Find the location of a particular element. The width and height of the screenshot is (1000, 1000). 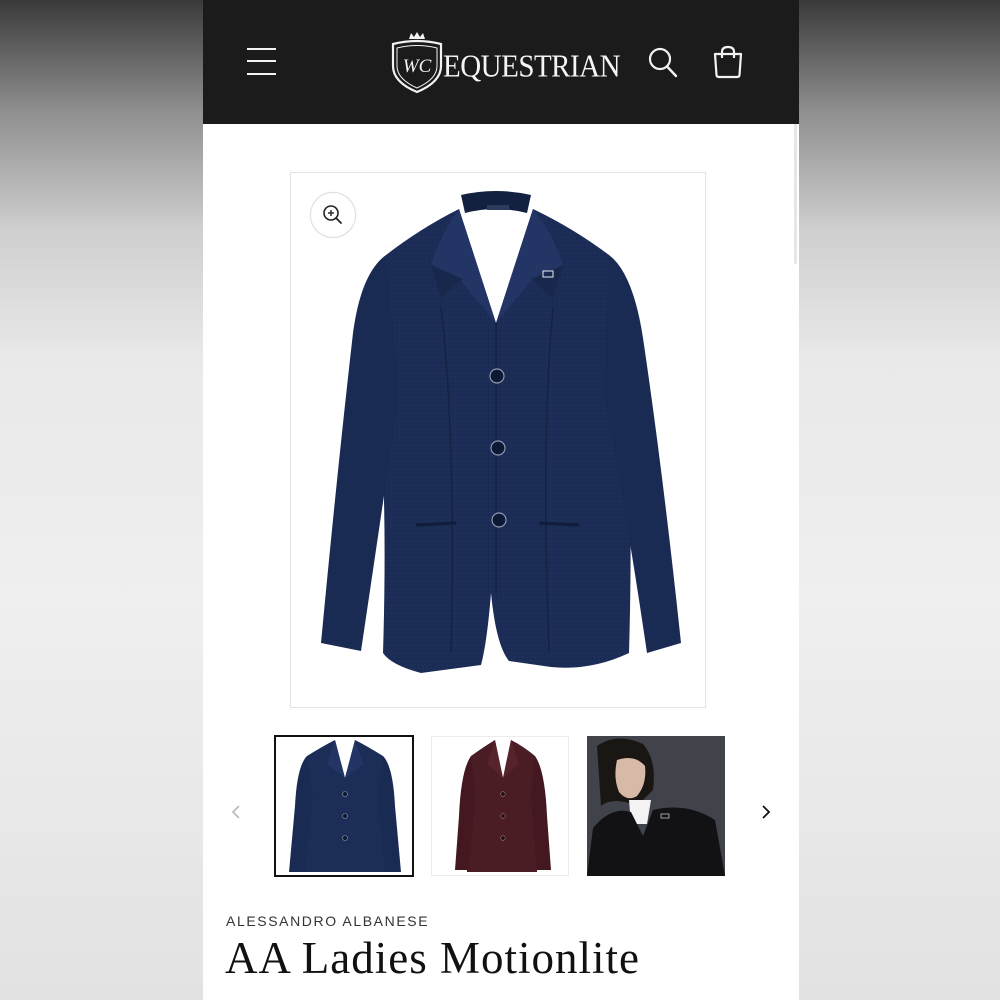

hamburger-menu-icon is located at coordinates (261, 49).